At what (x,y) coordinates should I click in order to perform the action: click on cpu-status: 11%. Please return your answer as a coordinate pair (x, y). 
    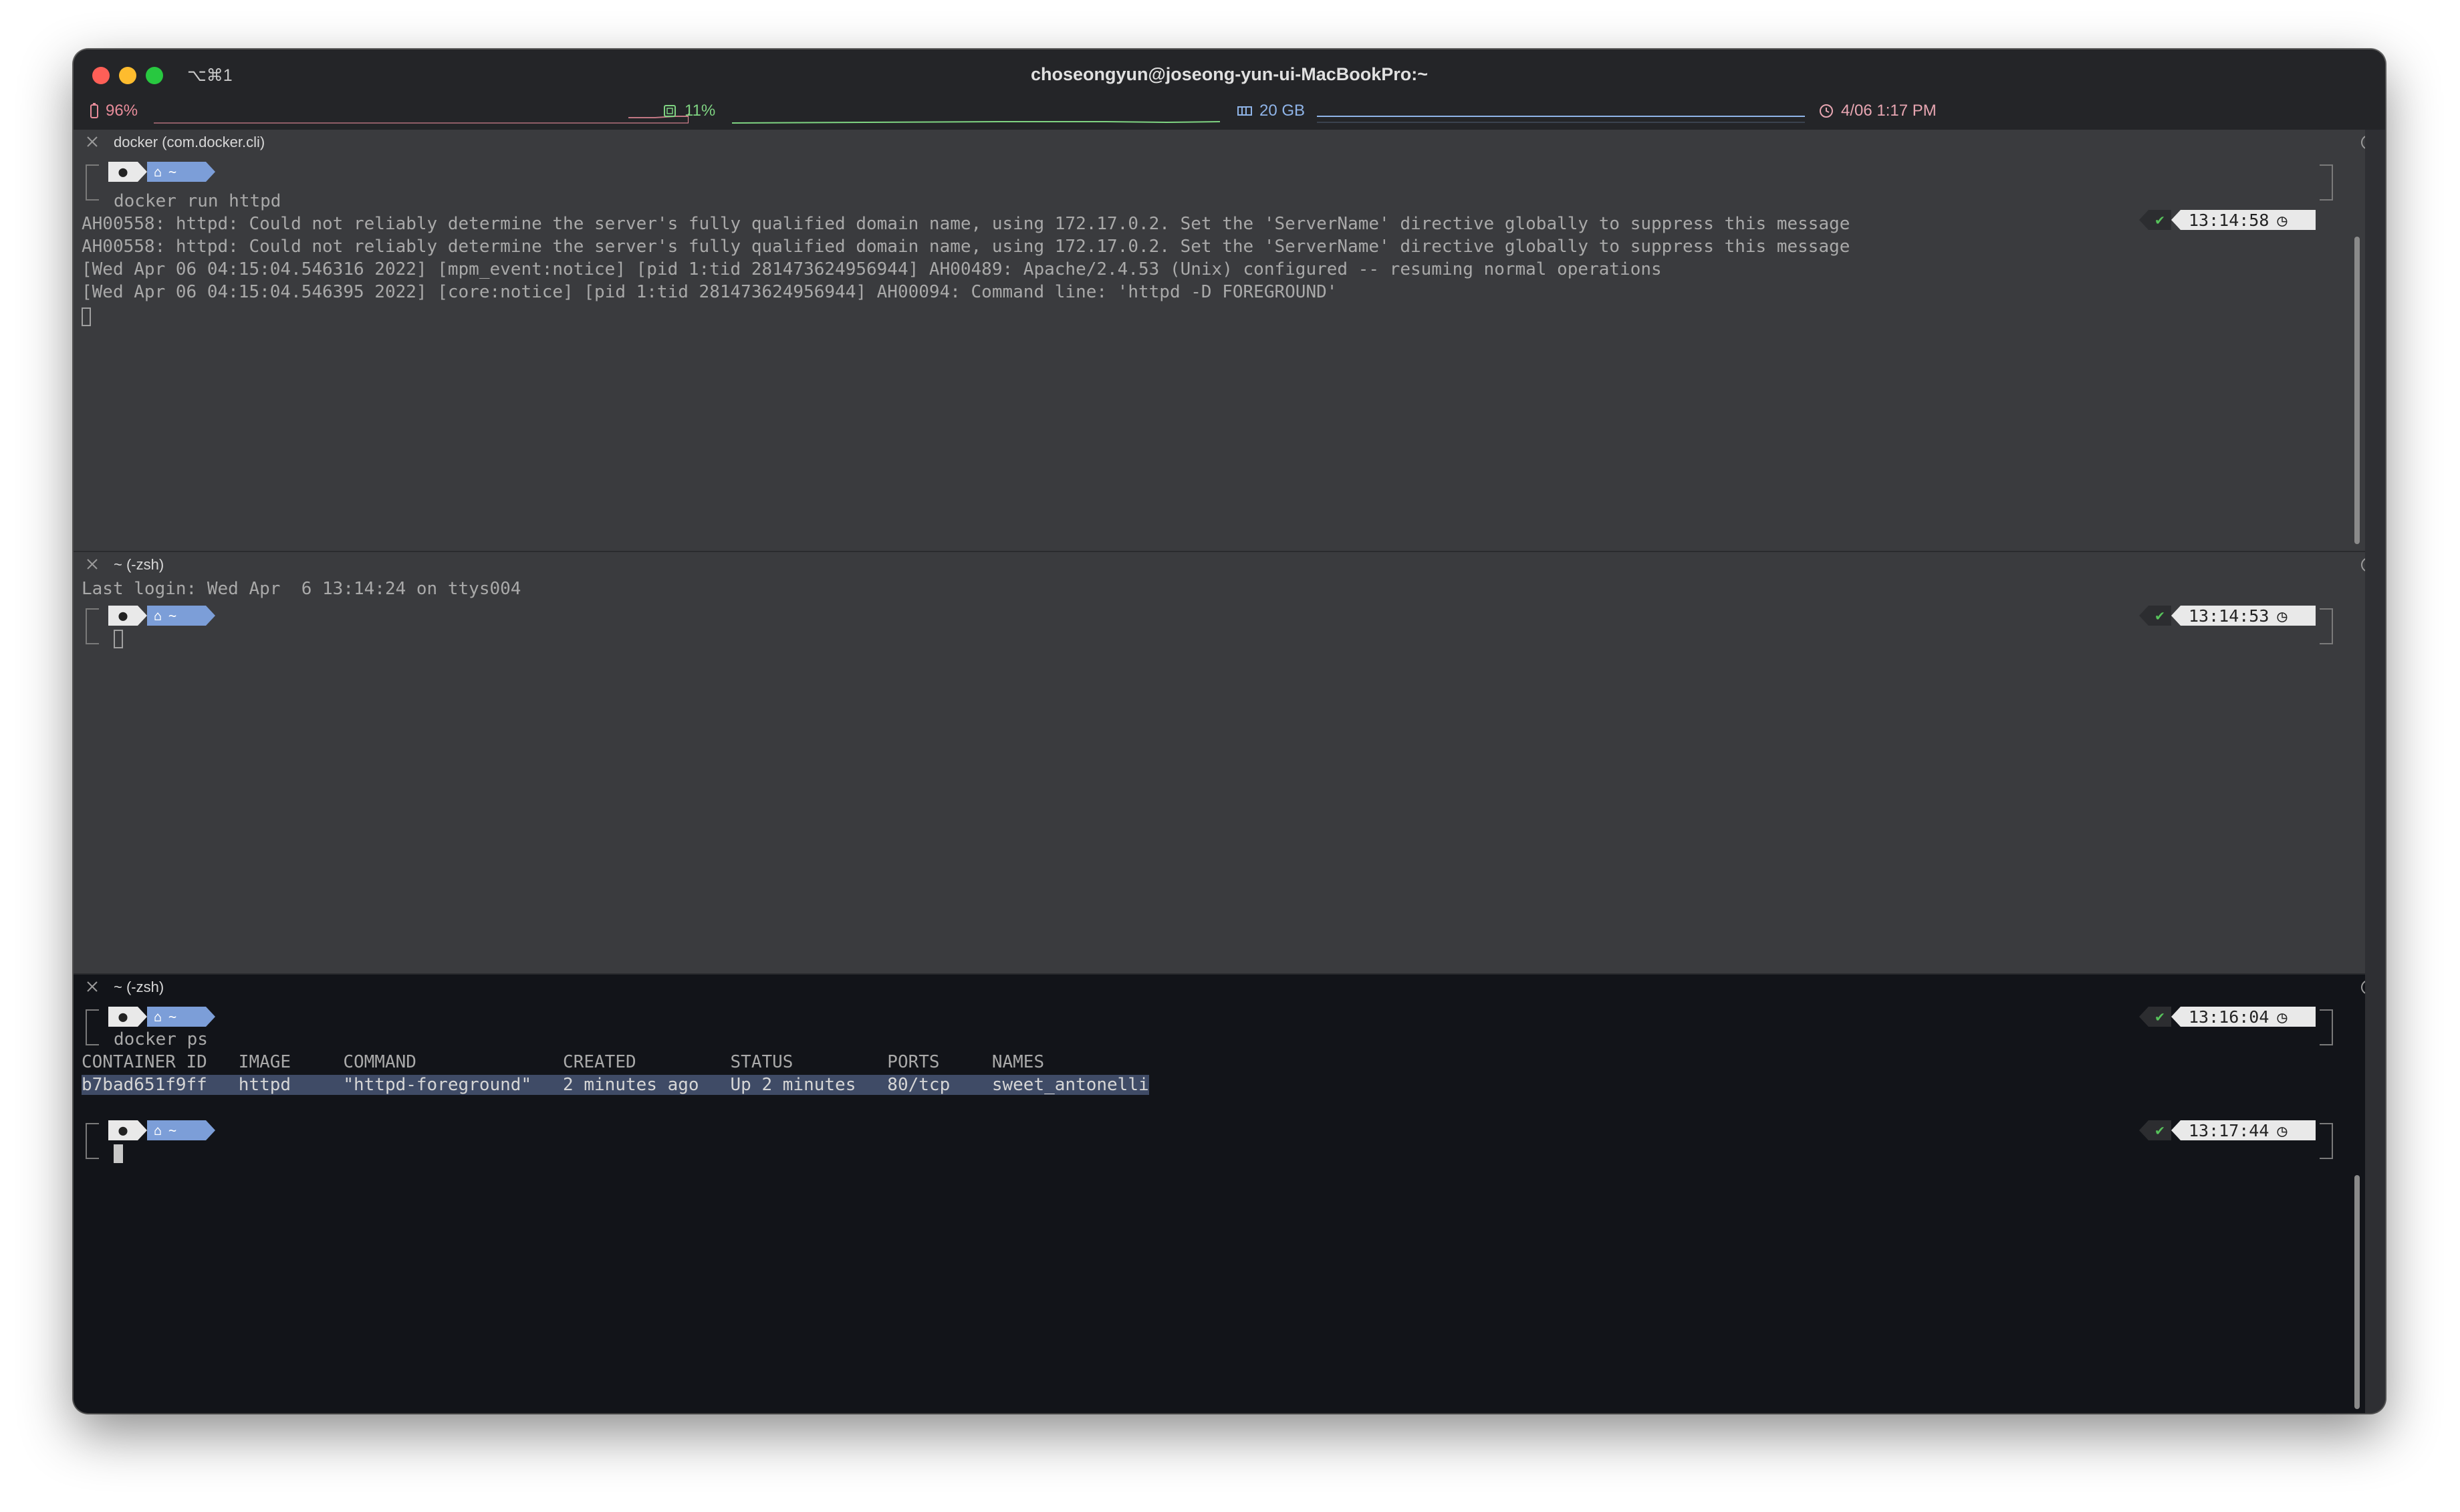
    Looking at the image, I should click on (688, 111).